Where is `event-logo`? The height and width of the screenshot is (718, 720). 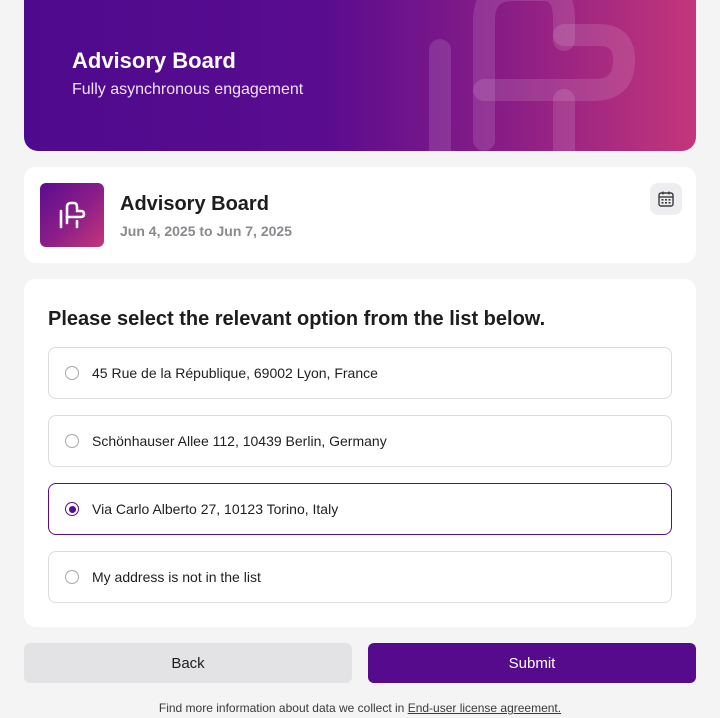 event-logo is located at coordinates (72, 215).